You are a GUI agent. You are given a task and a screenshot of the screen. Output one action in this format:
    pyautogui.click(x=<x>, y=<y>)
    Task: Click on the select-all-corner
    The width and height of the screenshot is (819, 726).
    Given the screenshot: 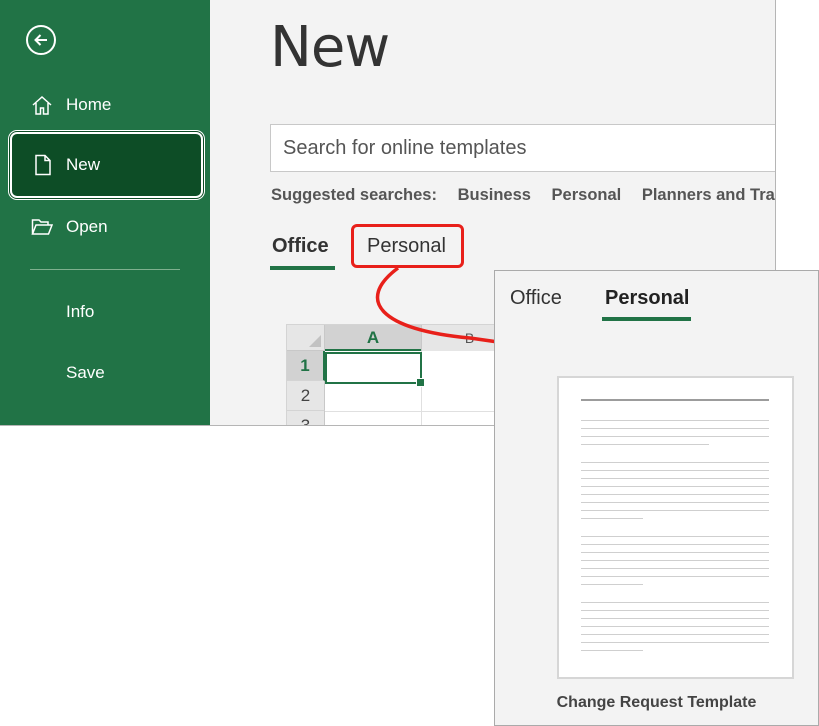 What is the action you would take?
    pyautogui.click(x=306, y=338)
    